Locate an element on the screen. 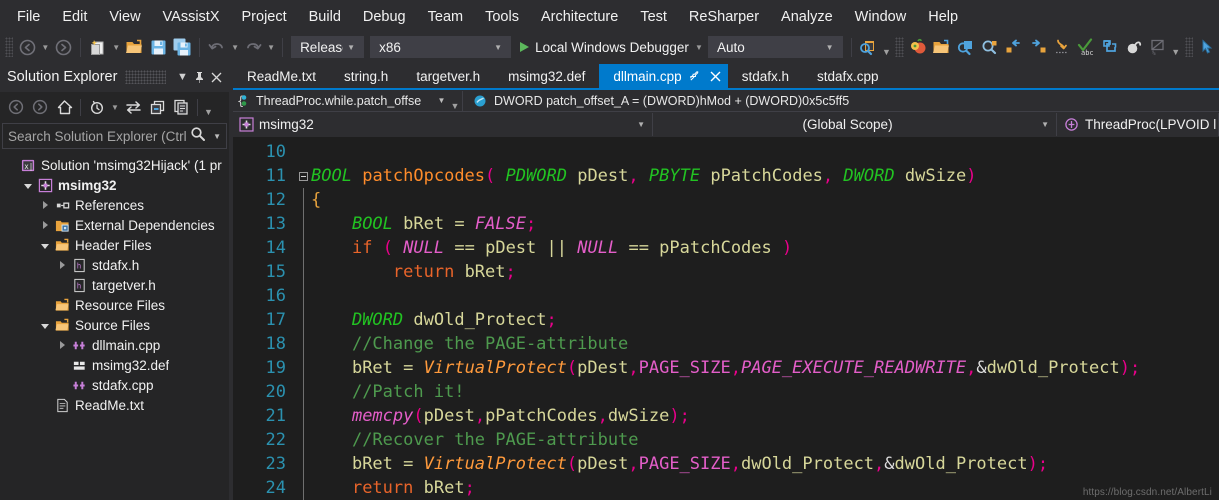 The width and height of the screenshot is (1219, 500). menu-item-view: View is located at coordinates (124, 17).